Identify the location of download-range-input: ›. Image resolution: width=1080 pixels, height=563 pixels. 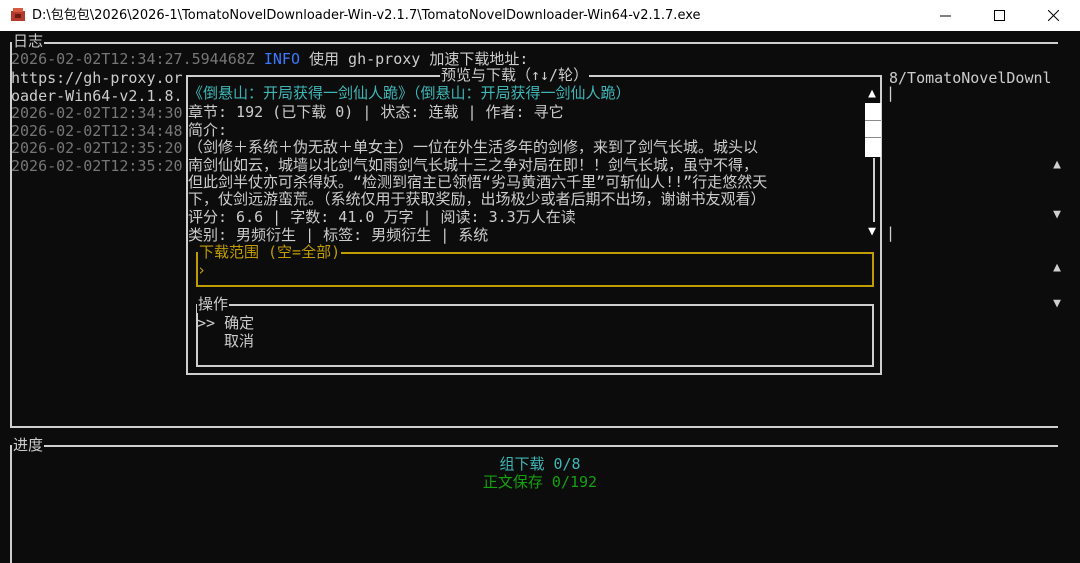
(201, 270).